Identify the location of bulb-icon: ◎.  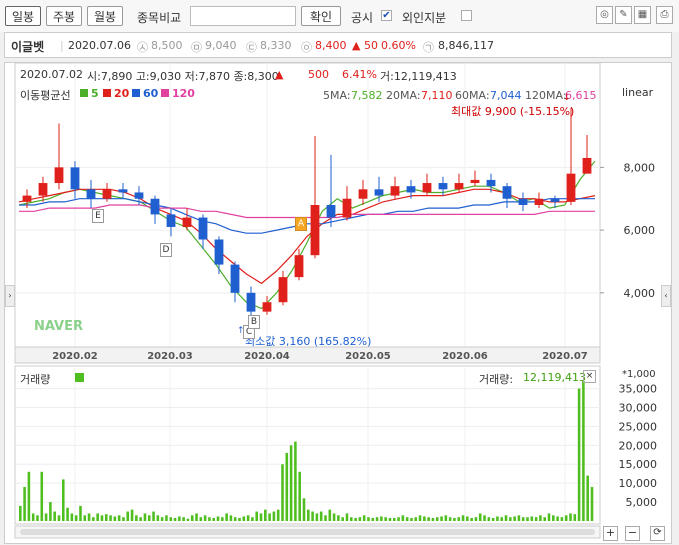
(604, 15).